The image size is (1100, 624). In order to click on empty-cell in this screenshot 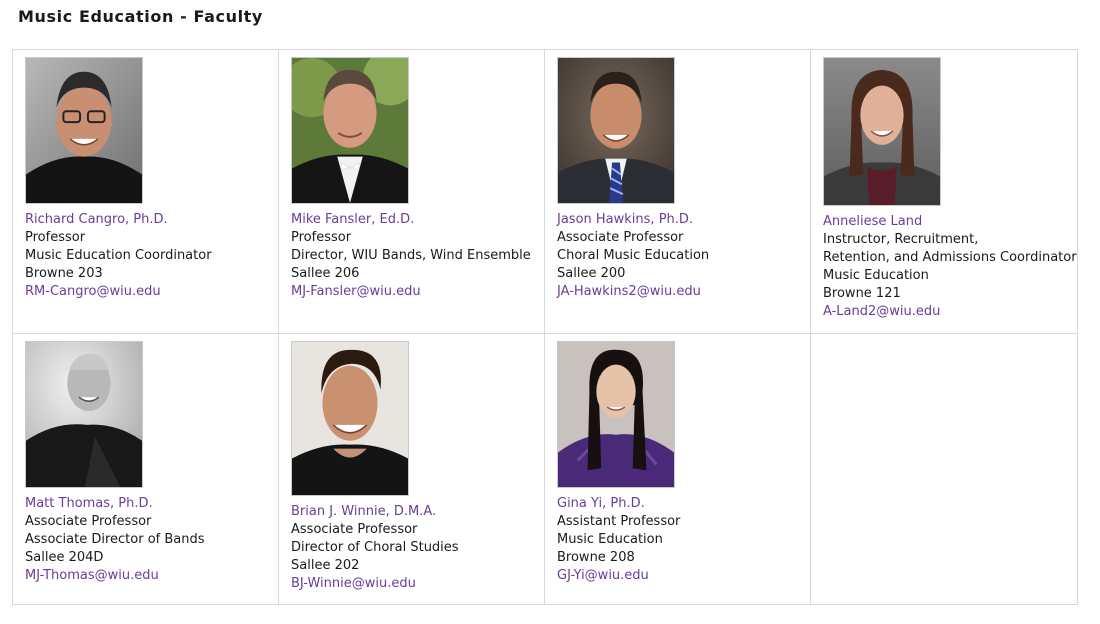, I will do `click(944, 469)`.